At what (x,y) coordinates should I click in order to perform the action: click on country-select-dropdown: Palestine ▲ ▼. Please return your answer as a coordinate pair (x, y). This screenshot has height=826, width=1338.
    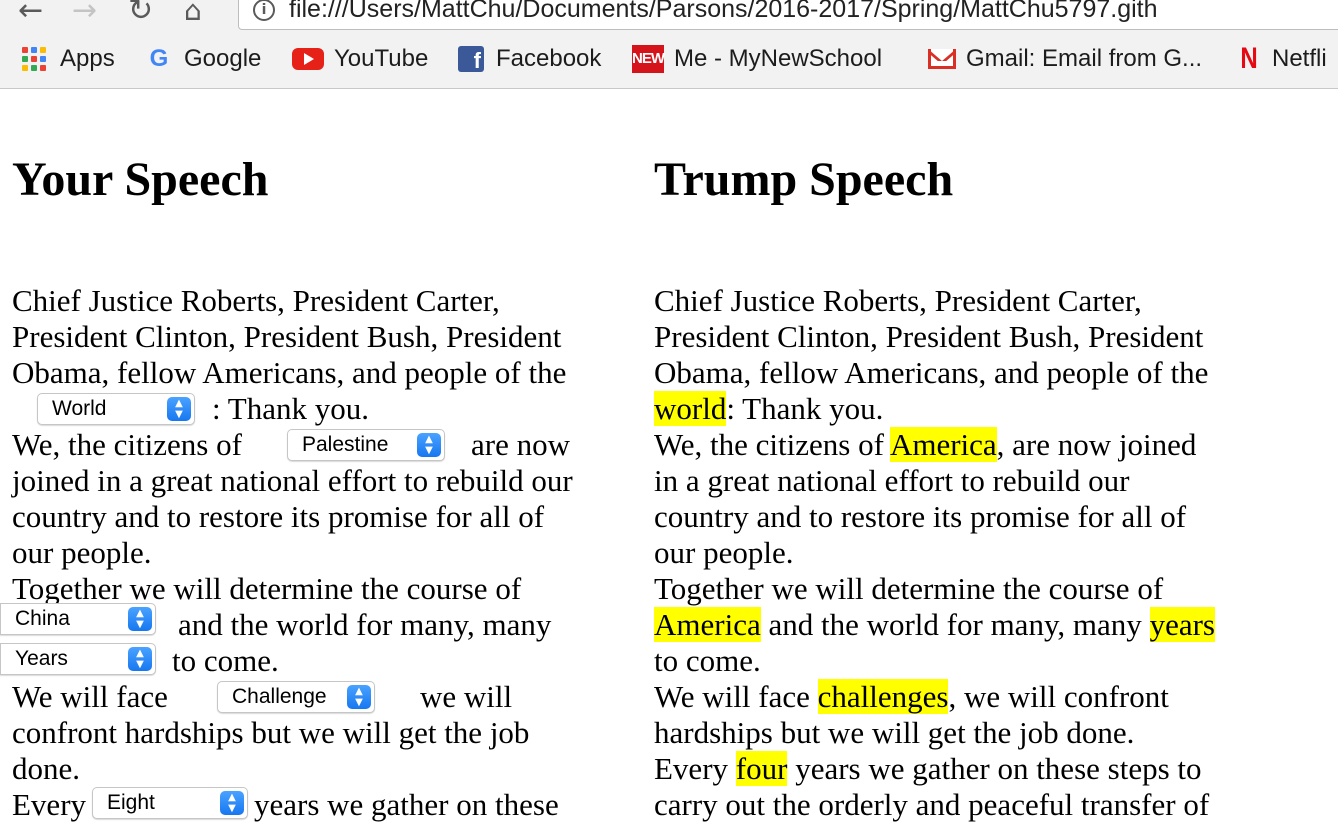
    Looking at the image, I should click on (366, 445).